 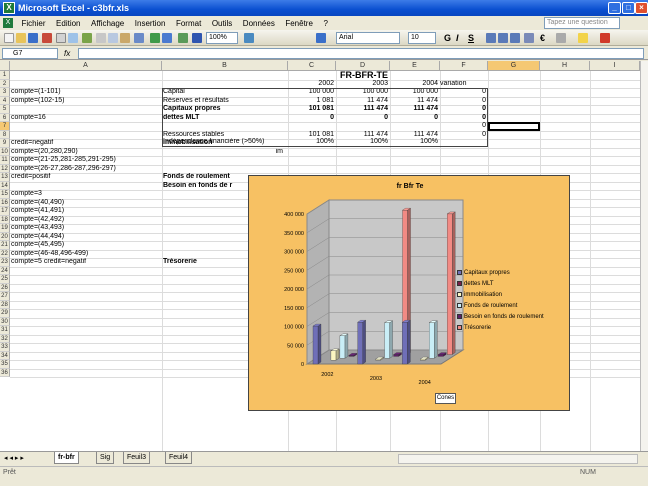 I want to click on legend-item: Trésorerie, so click(x=512, y=328).